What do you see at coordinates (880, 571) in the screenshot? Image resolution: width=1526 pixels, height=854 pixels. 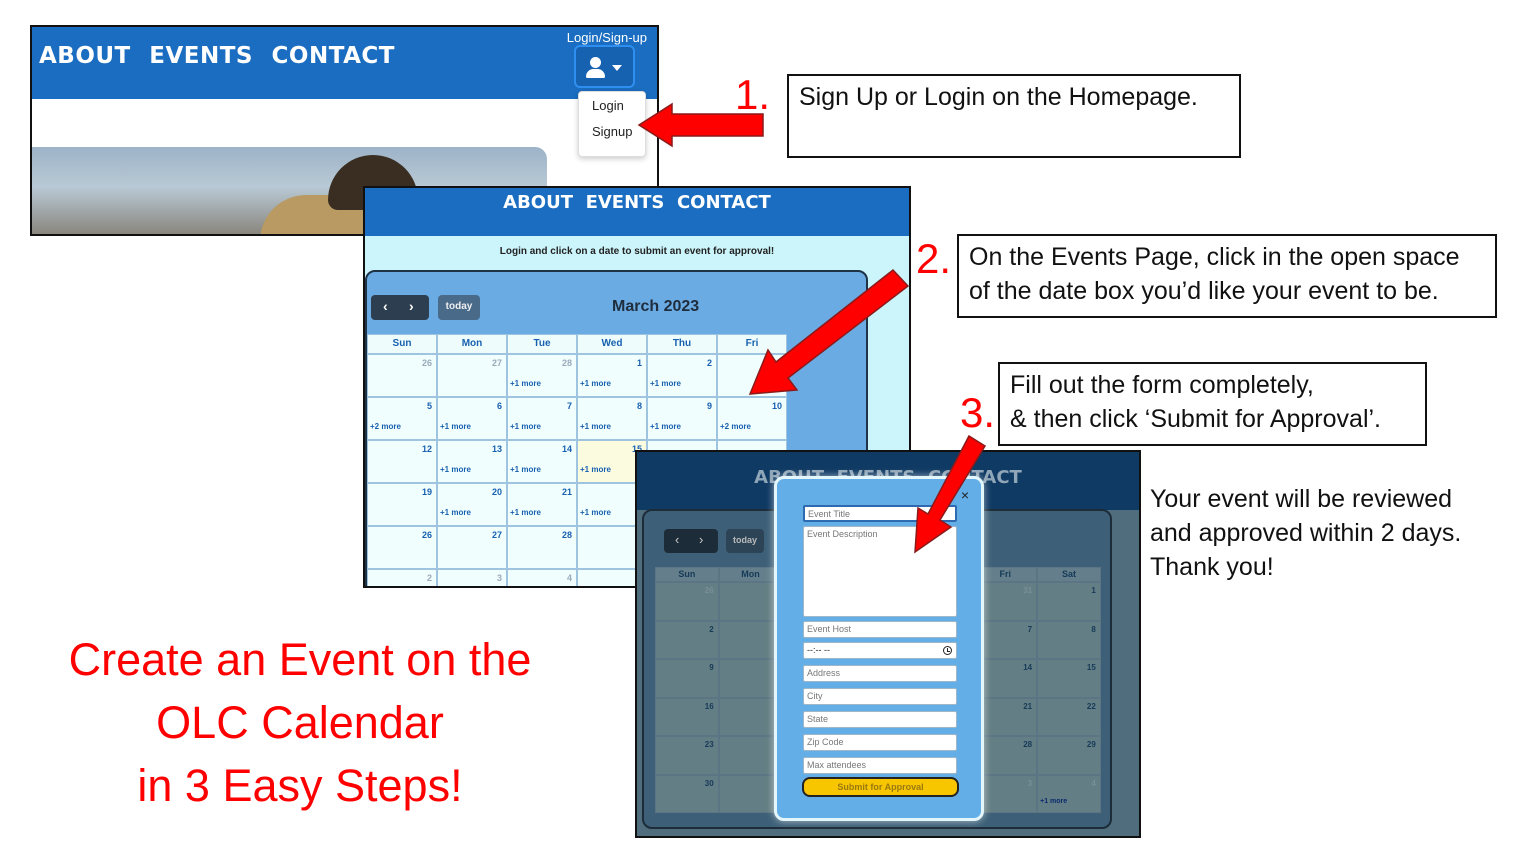 I see `event-description-input: Event Description` at bounding box center [880, 571].